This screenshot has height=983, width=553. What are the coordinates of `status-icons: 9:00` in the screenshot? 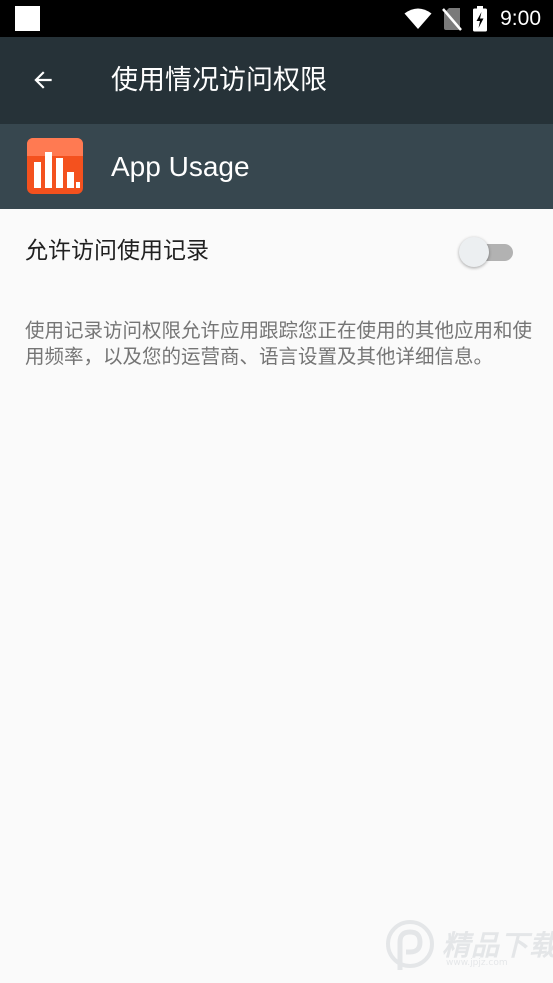 It's located at (472, 18).